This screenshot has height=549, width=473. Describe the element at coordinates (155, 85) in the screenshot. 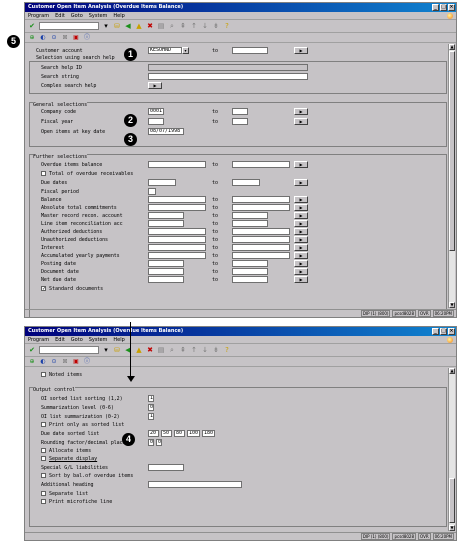

I see `complex-search-button: ▶` at that location.